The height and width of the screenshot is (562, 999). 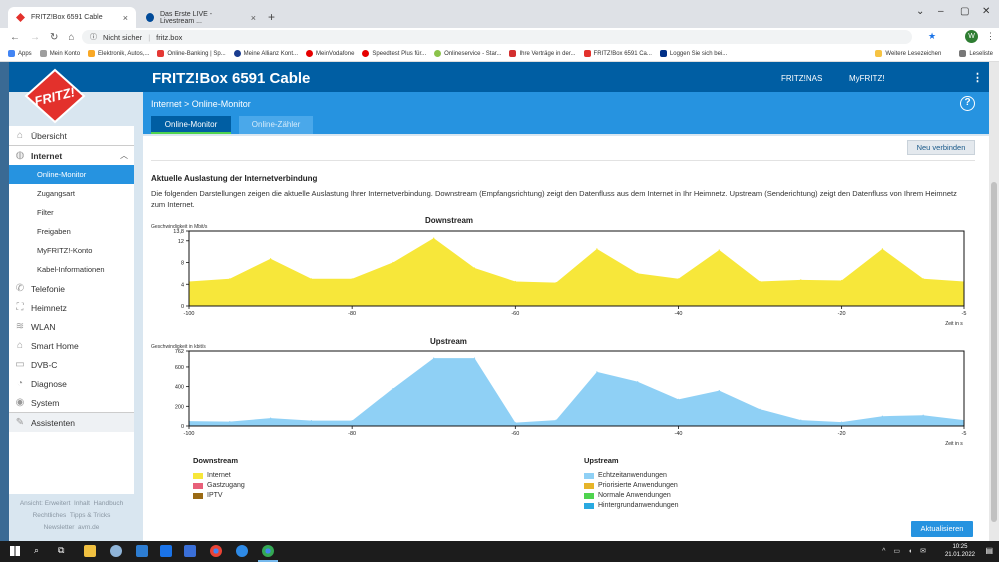 I want to click on bookmark-favicon, so click(x=513, y=53).